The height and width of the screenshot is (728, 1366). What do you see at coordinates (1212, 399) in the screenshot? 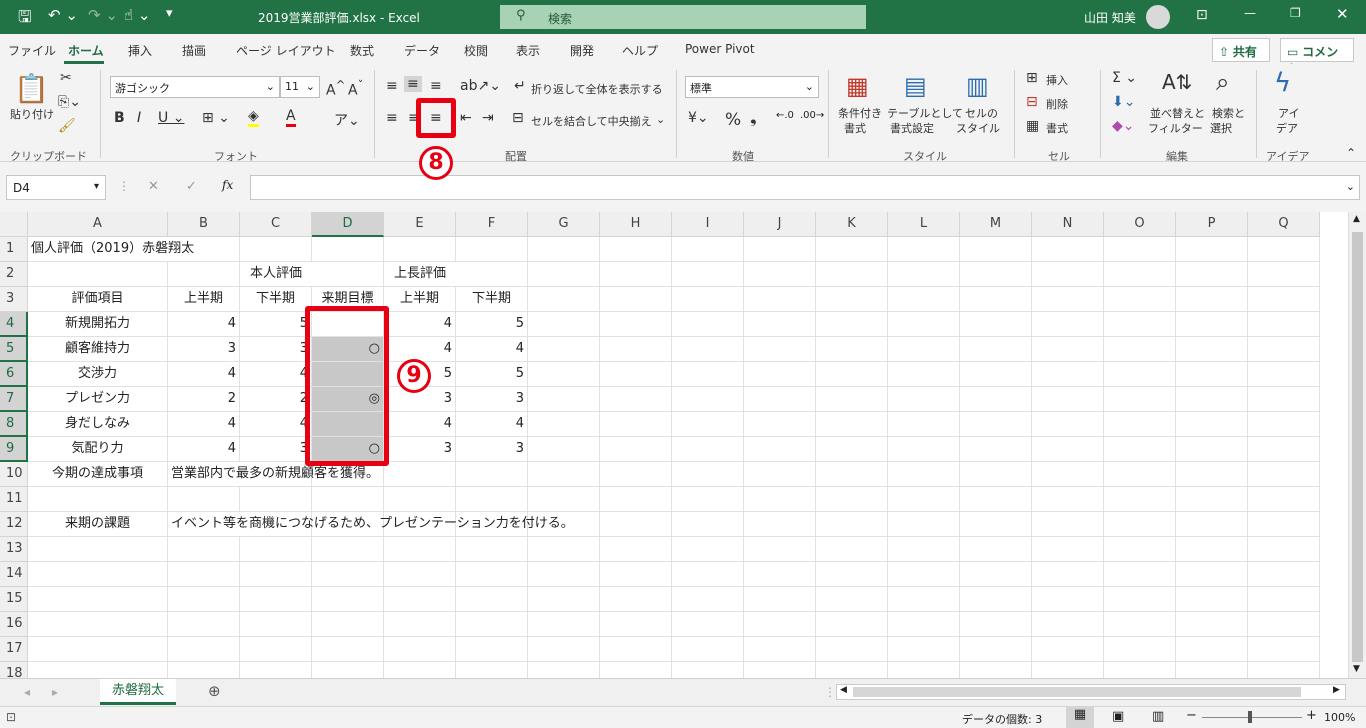
I see `cell-p7` at bounding box center [1212, 399].